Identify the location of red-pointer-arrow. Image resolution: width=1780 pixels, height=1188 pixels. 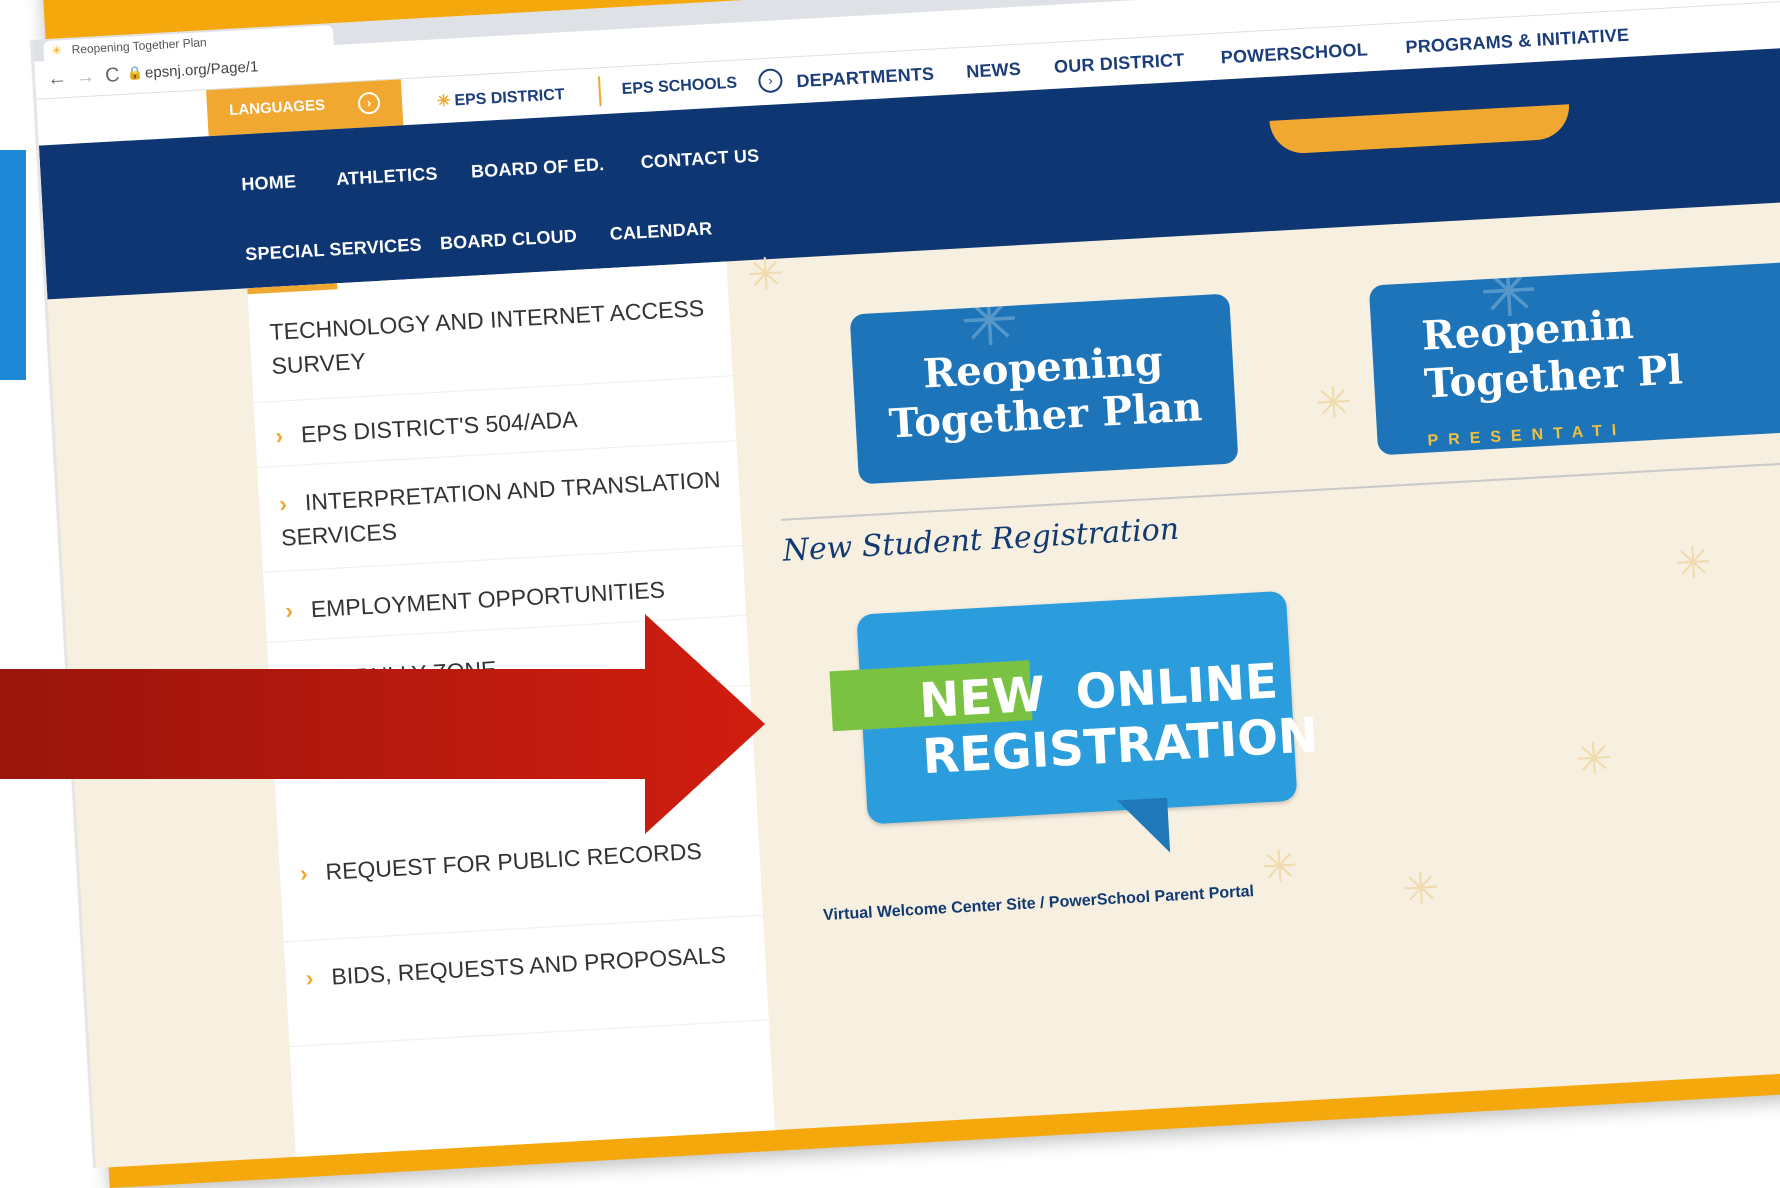
(382, 724).